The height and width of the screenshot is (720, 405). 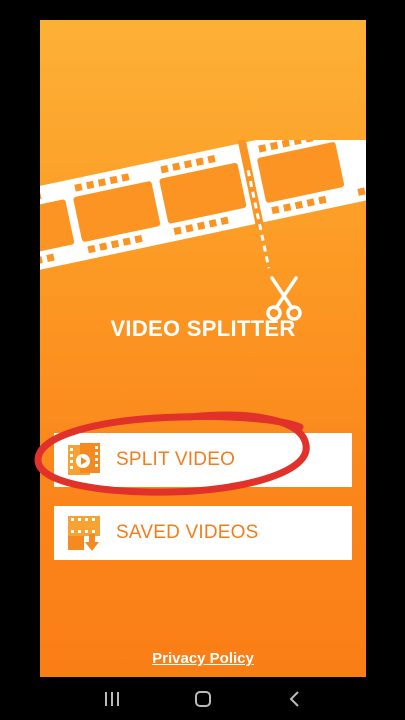 What do you see at coordinates (203, 658) in the screenshot?
I see `privacy-policy-link: Privacy Policy` at bounding box center [203, 658].